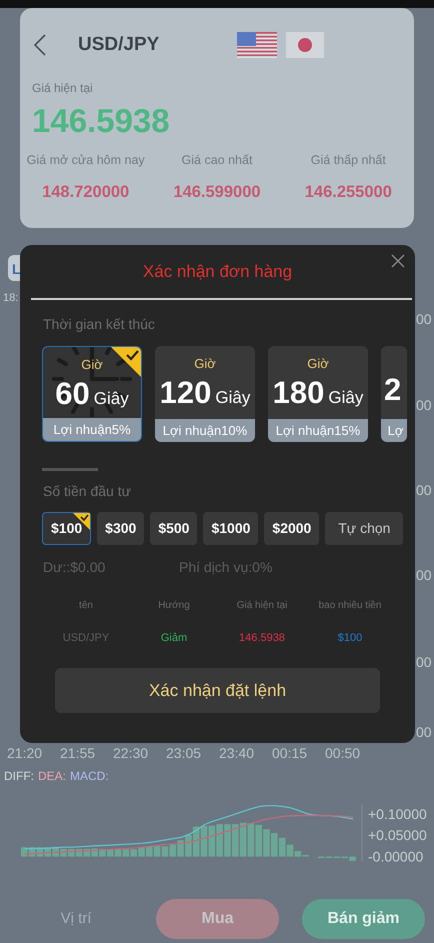 The image size is (434, 943). What do you see at coordinates (398, 261) in the screenshot?
I see `close-icon` at bounding box center [398, 261].